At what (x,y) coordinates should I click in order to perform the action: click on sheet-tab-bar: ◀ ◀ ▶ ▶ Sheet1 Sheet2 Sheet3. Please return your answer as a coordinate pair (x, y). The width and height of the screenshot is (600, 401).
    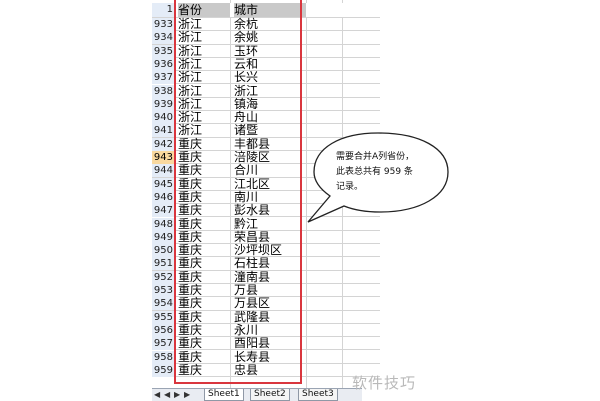
    Looking at the image, I should click on (257, 394).